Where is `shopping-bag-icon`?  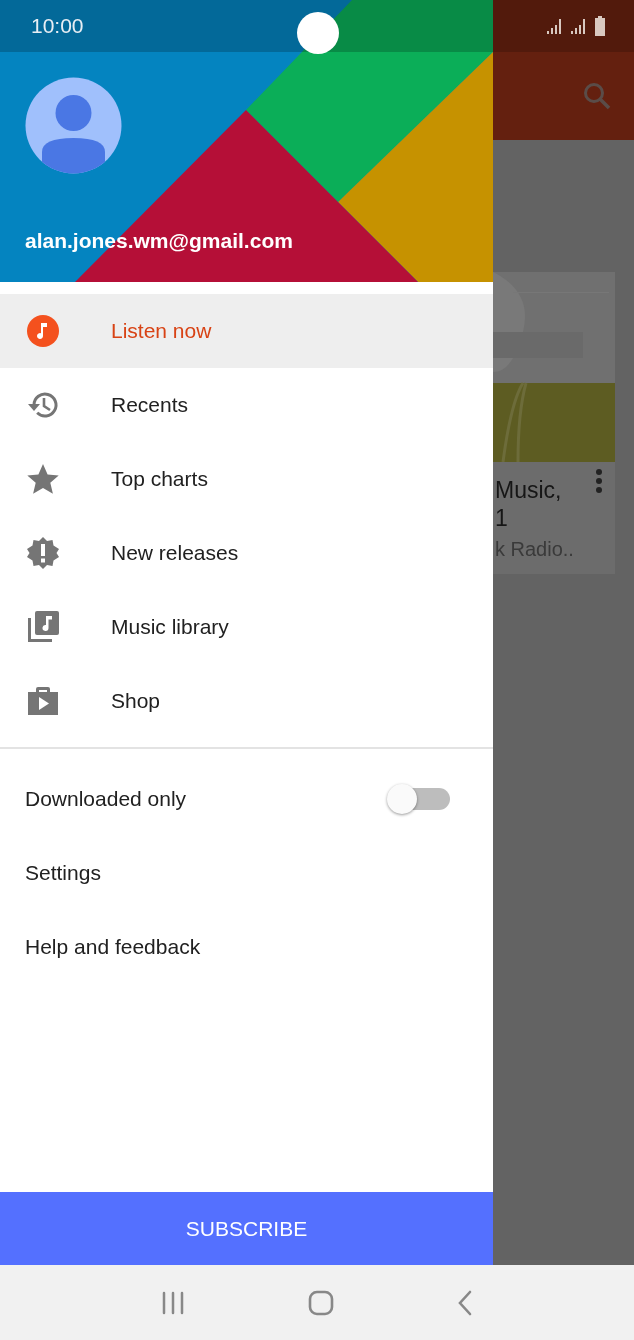 shopping-bag-icon is located at coordinates (43, 701).